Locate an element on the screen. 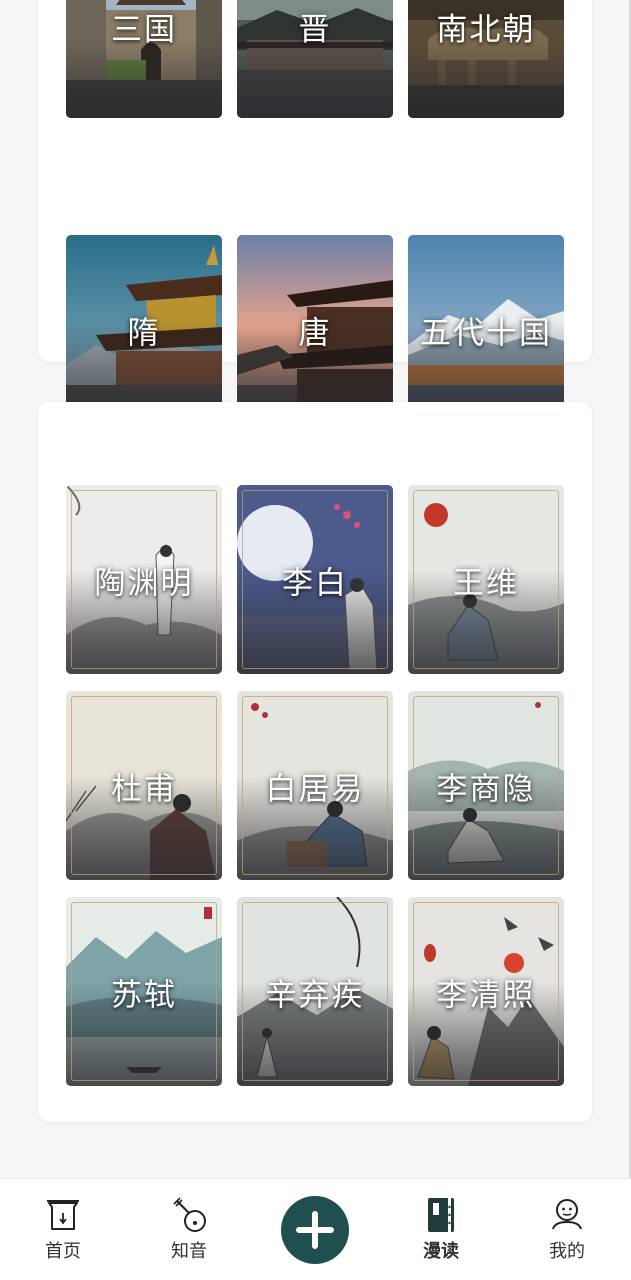  poet-label: 李清照 is located at coordinates (486, 995).